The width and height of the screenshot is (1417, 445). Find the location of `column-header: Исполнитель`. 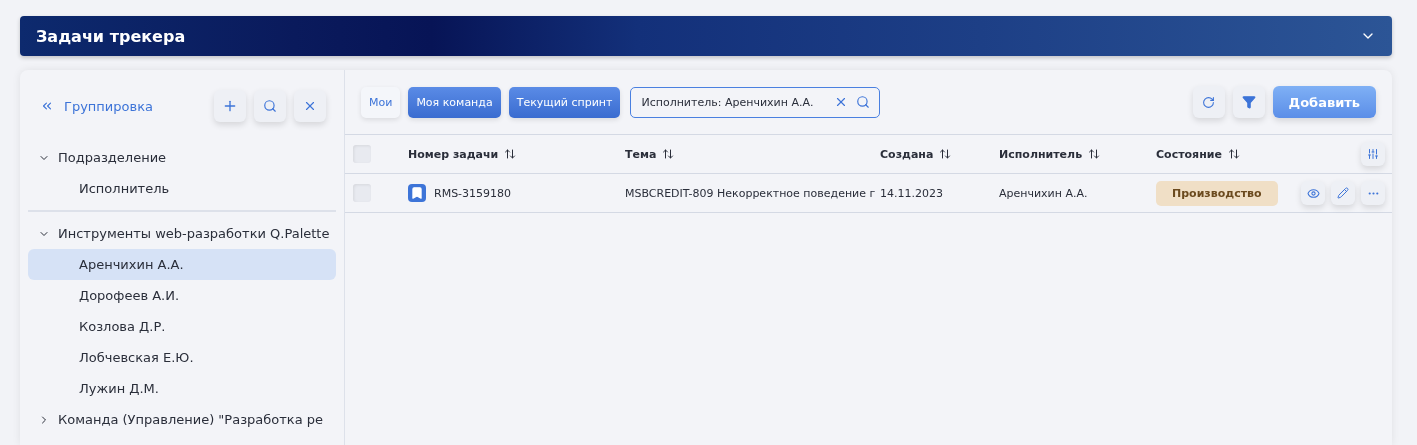

column-header: Исполнитель is located at coordinates (1041, 154).